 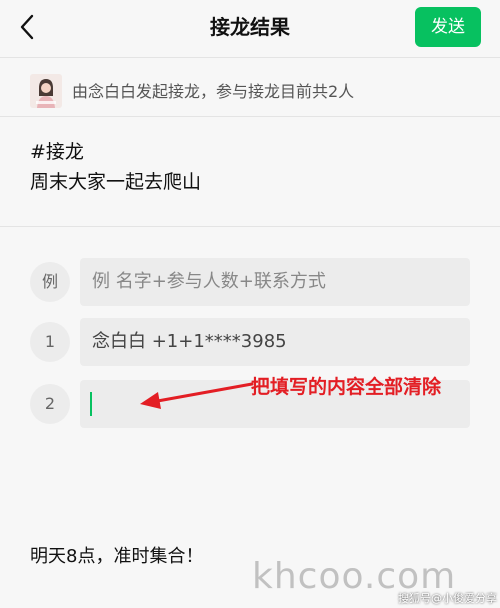 I want to click on subject-tag: #接龙, so click(x=57, y=152).